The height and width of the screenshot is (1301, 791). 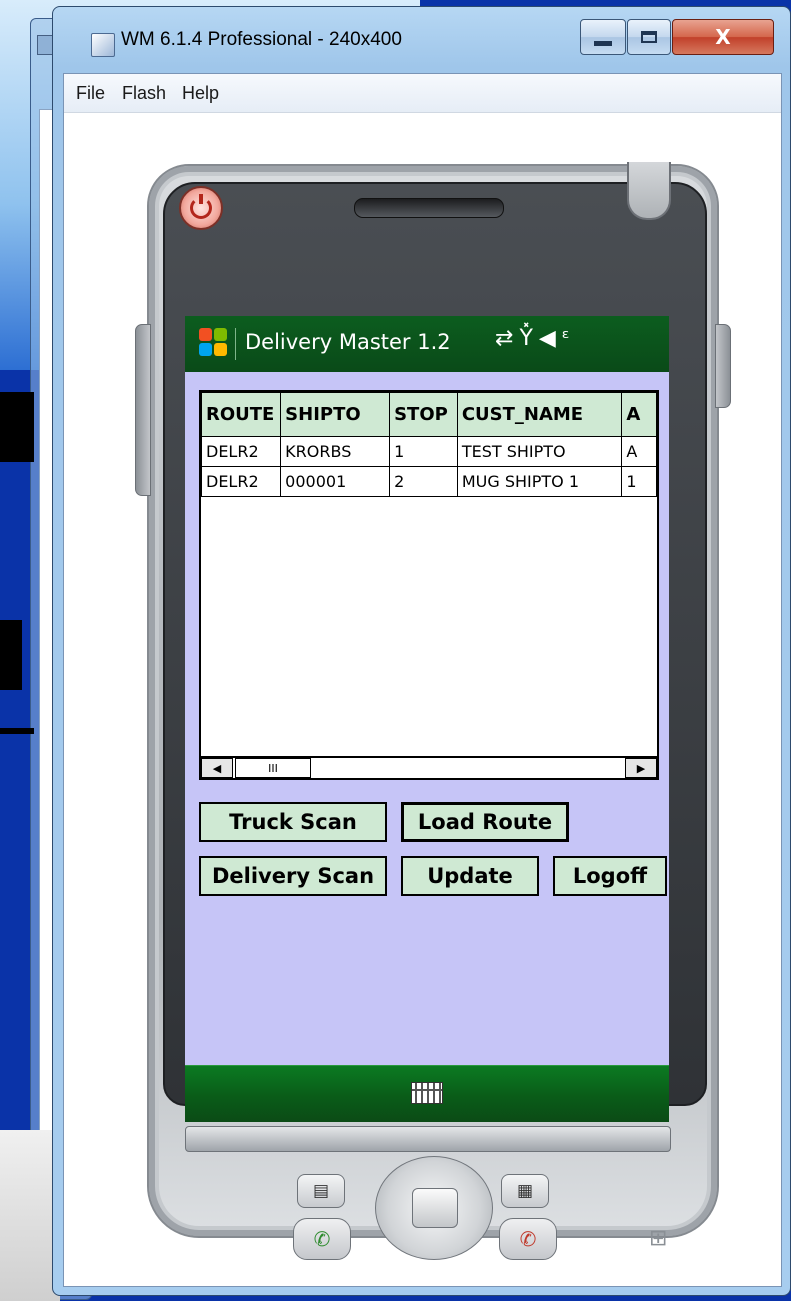 I want to click on logoff-button: Logoff, so click(x=610, y=876).